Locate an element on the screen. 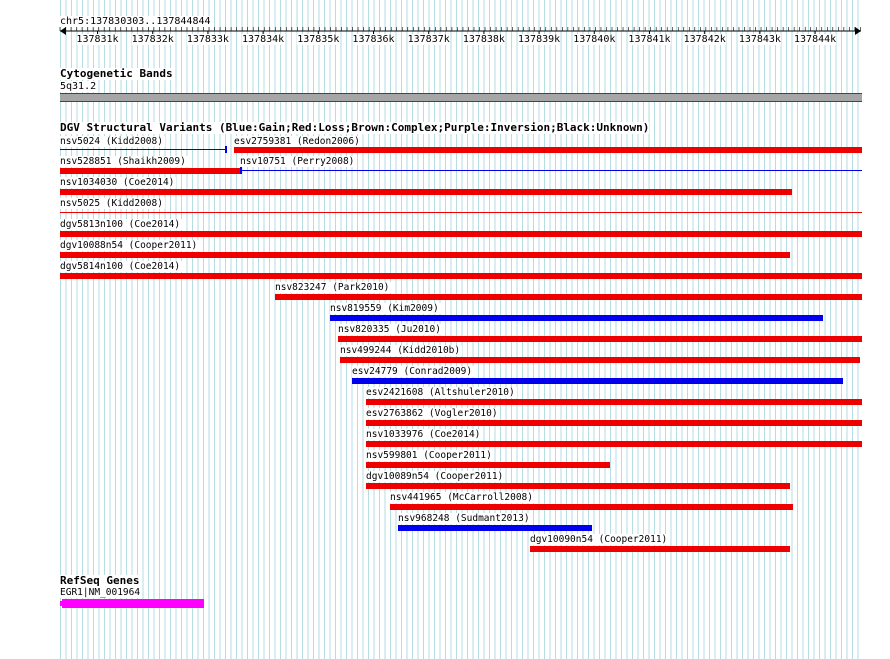 The height and width of the screenshot is (659, 890). variant-esv2759381 is located at coordinates (548, 150).